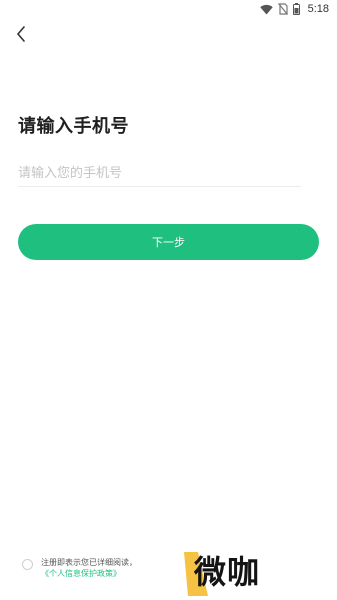  Describe the element at coordinates (266, 9) in the screenshot. I see `wifi-icon` at that location.